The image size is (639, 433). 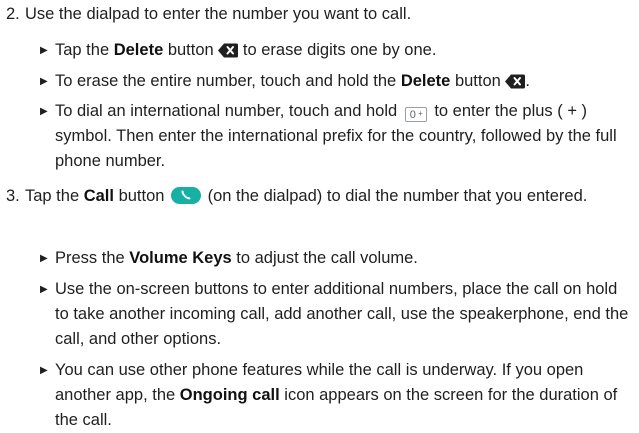 What do you see at coordinates (92, 258) in the screenshot?
I see `bullet-text-pre: Press the` at bounding box center [92, 258].